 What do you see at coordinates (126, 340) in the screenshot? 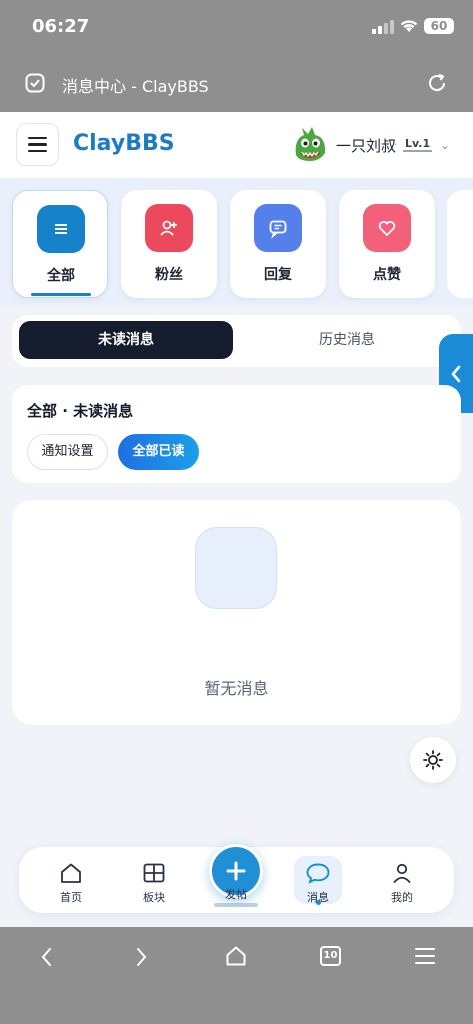
I see `tab-unread: 未读消息` at bounding box center [126, 340].